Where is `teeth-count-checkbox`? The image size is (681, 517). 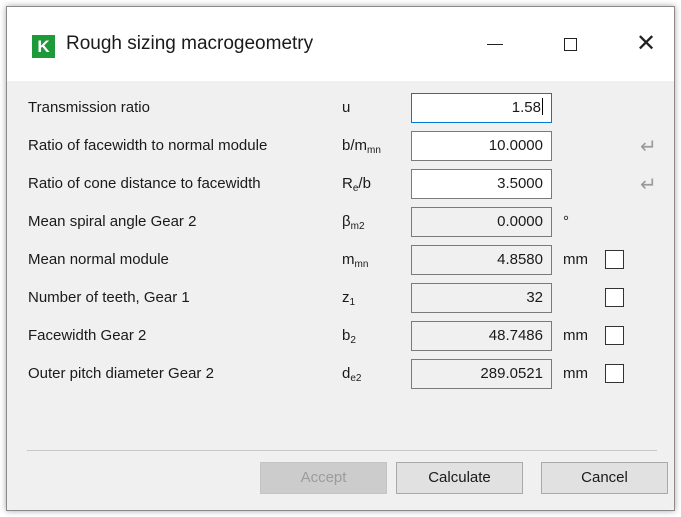 teeth-count-checkbox is located at coordinates (614, 297).